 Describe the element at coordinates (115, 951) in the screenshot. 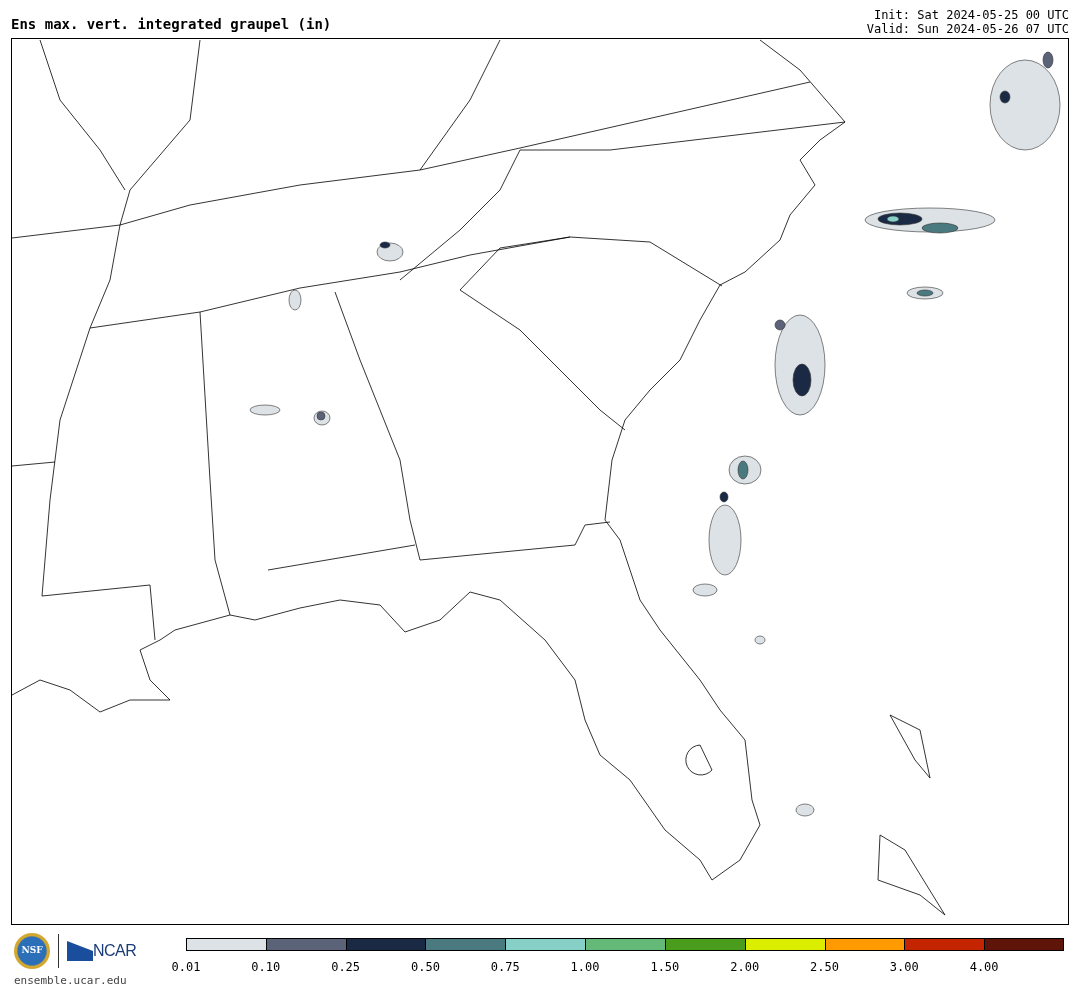

I see `ncar-logo: NCAR` at that location.